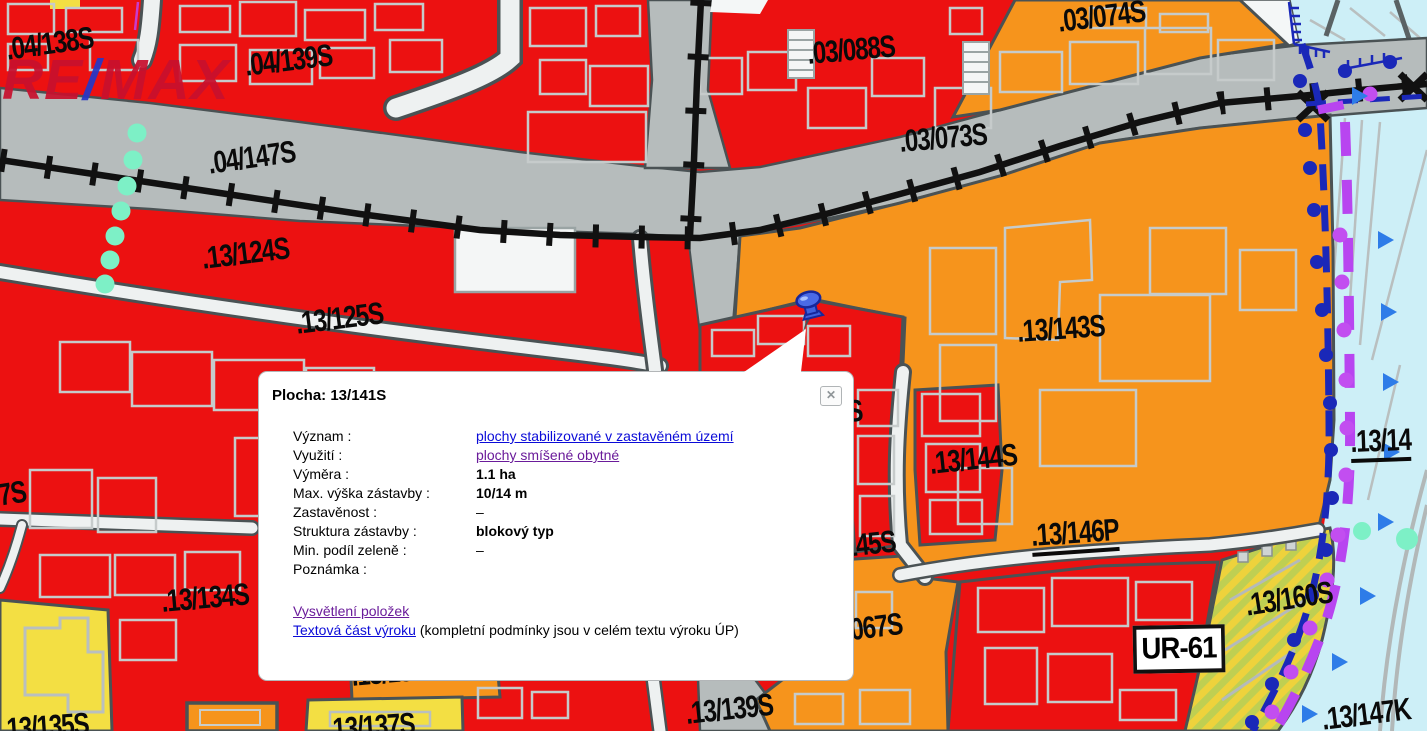 The height and width of the screenshot is (731, 1427). I want to click on field-label: Význam :, so click(322, 436).